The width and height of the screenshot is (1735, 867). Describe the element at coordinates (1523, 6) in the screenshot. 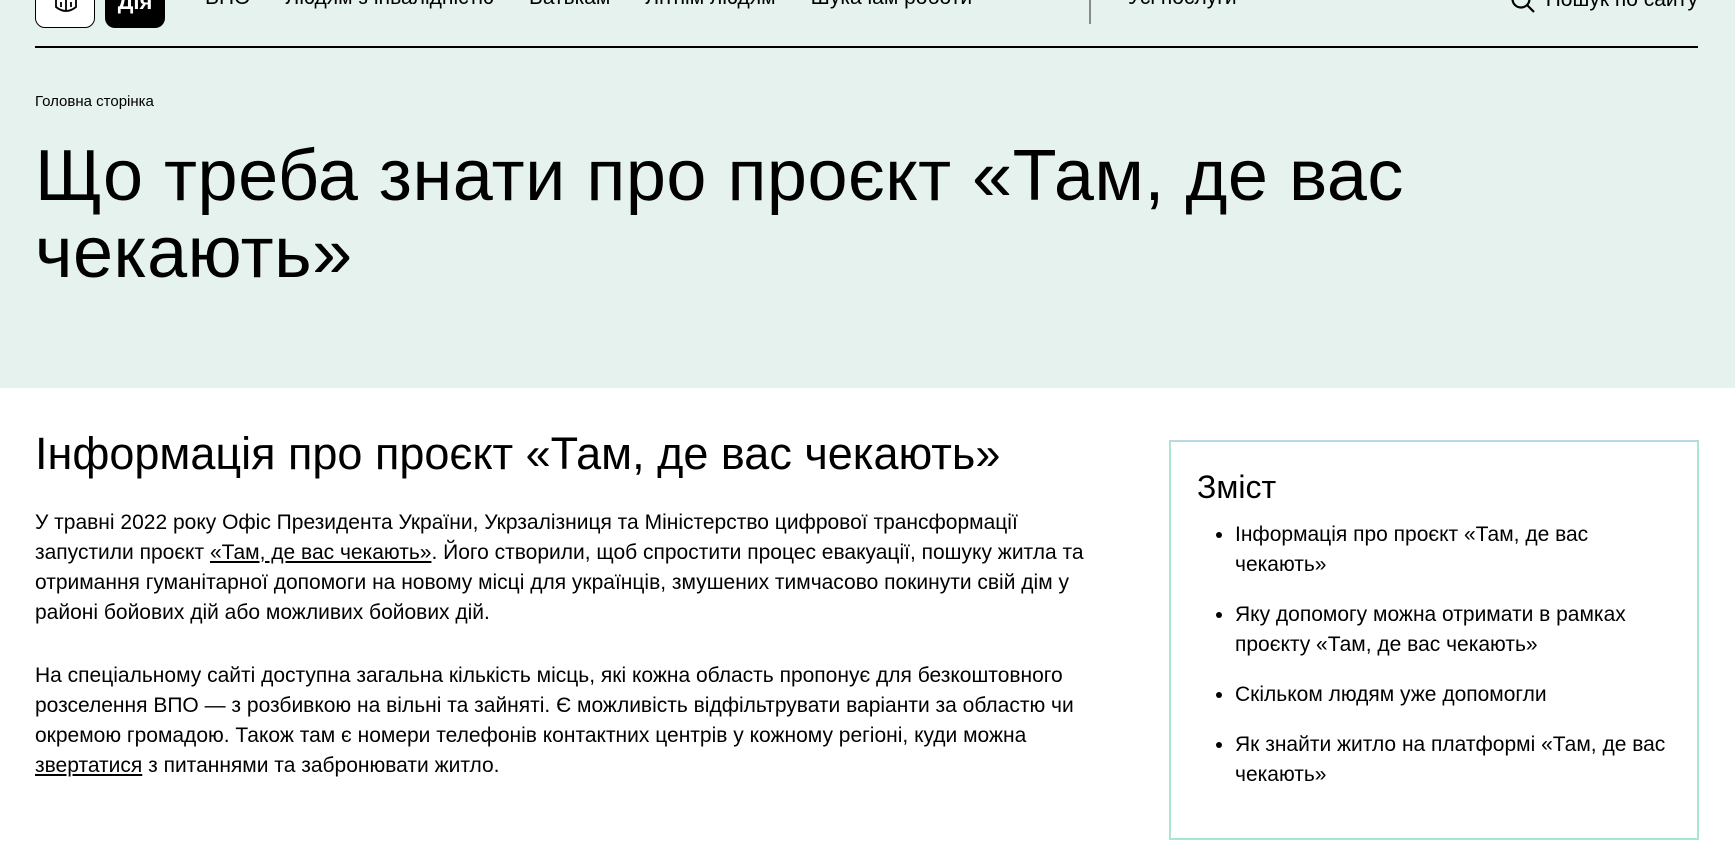

I see `search-icon` at that location.